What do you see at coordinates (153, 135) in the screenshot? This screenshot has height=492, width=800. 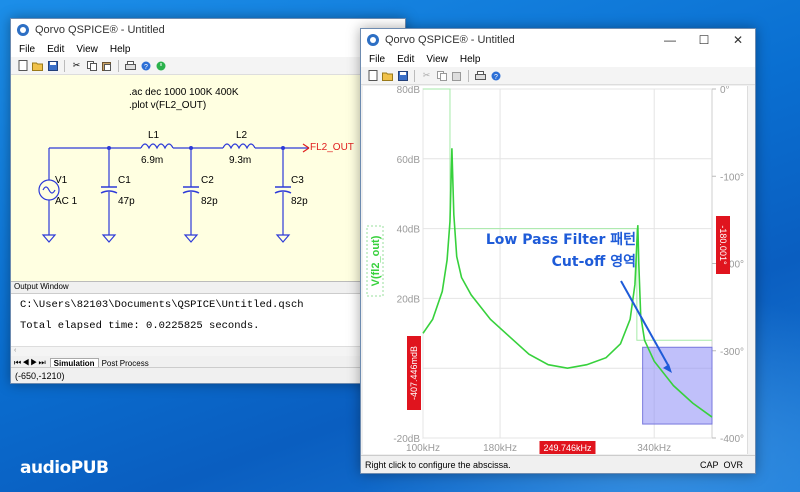 I see `l1-name: L1` at bounding box center [153, 135].